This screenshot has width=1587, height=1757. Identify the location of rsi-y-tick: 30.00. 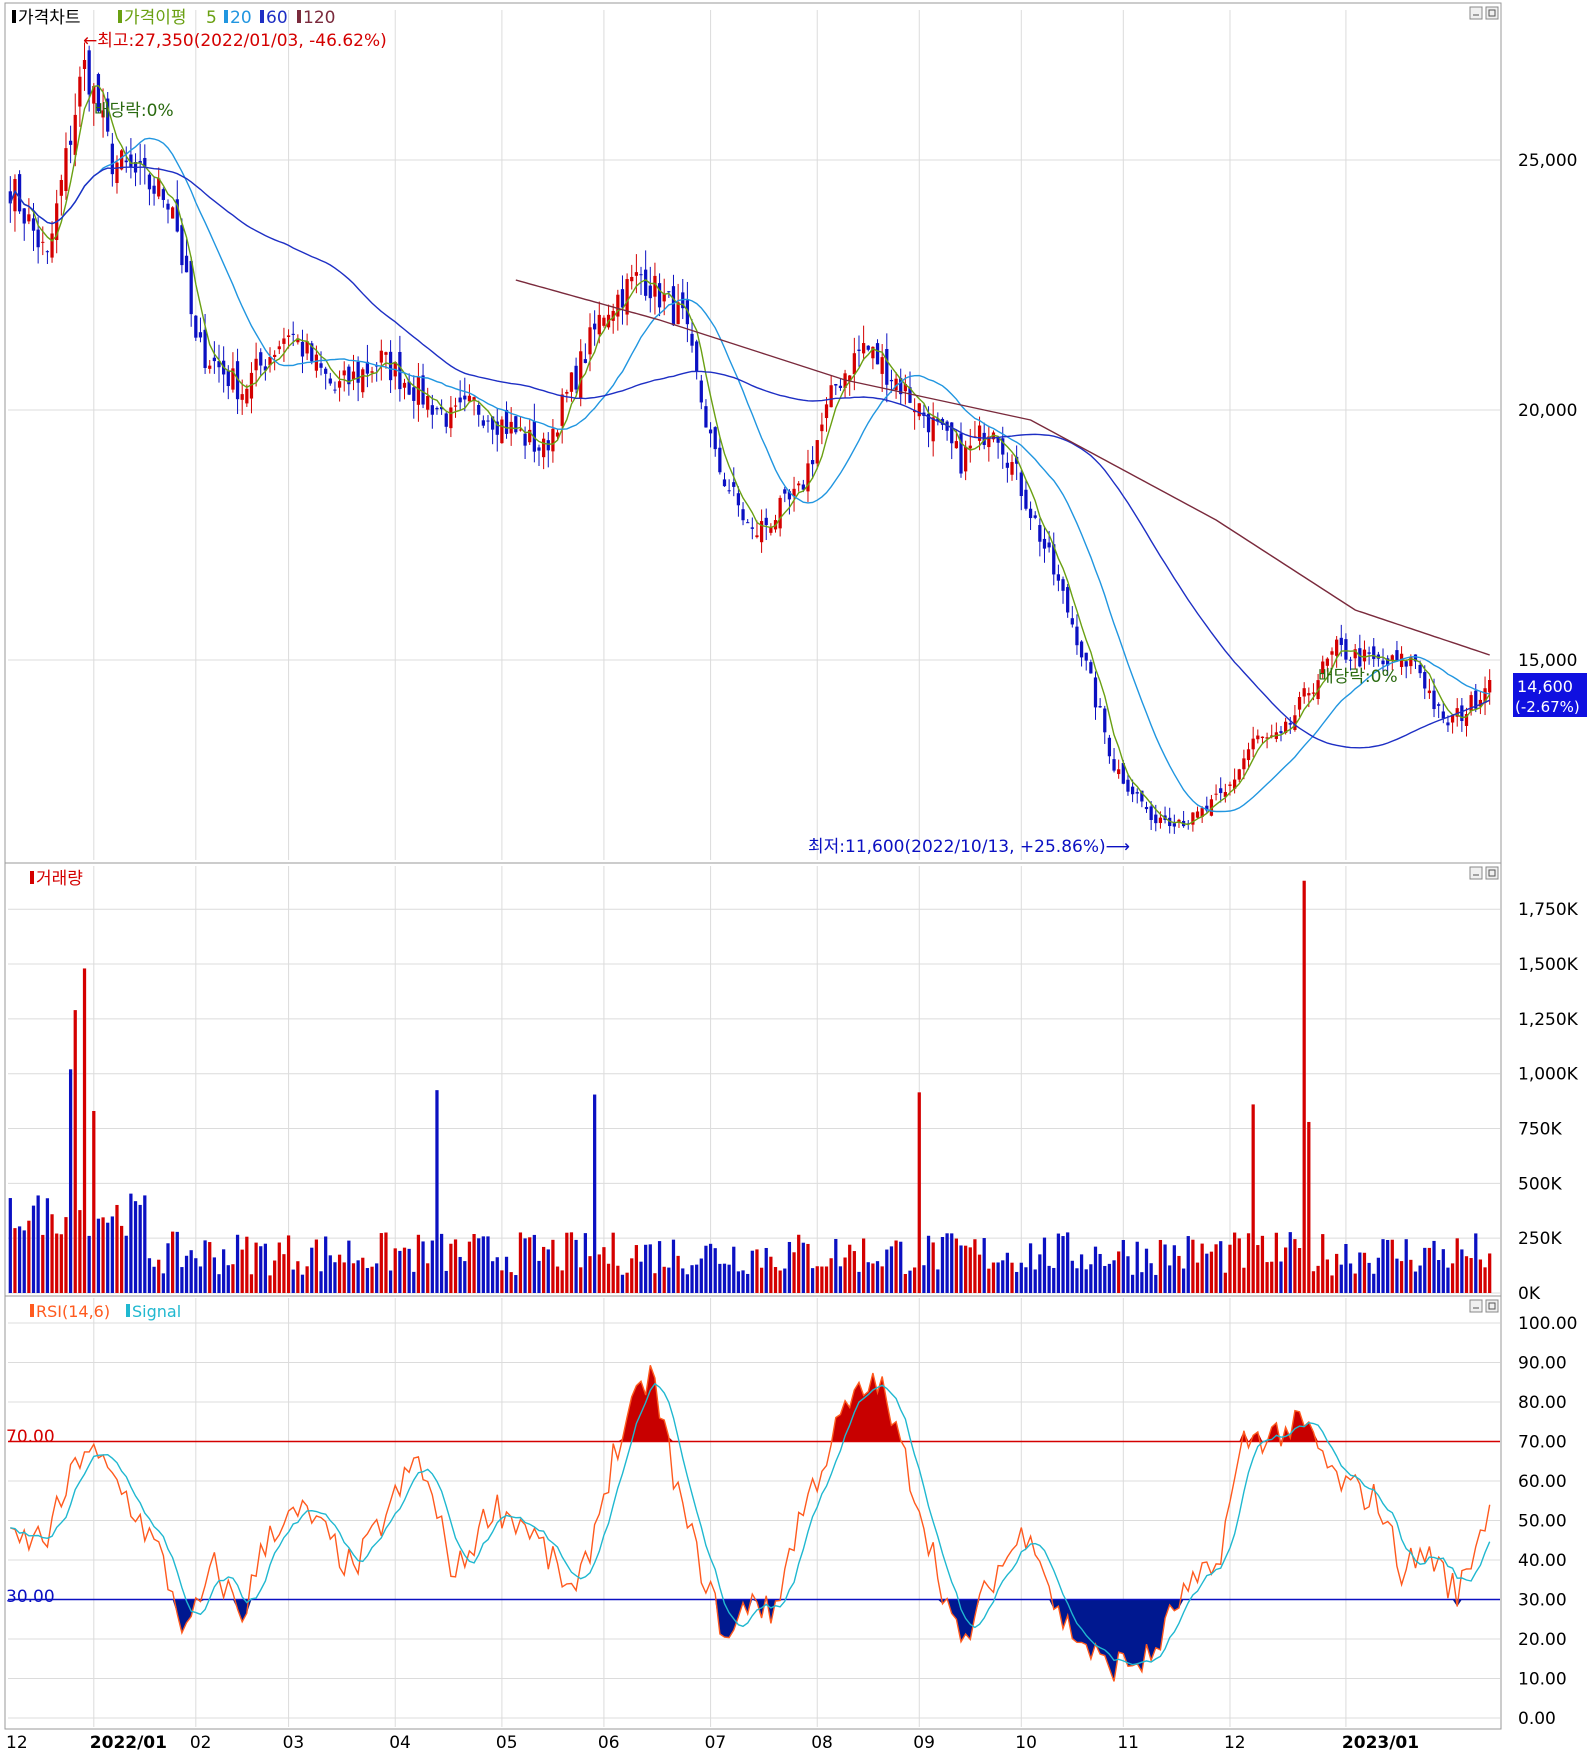
(1542, 1601).